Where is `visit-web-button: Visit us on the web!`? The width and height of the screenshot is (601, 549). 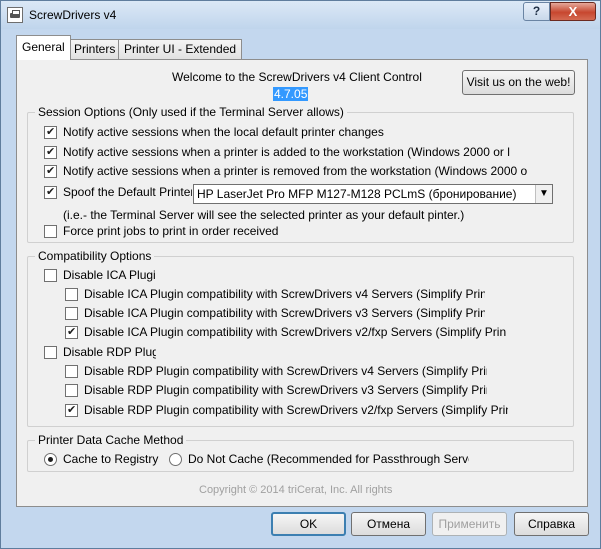 visit-web-button: Visit us on the web! is located at coordinates (518, 82).